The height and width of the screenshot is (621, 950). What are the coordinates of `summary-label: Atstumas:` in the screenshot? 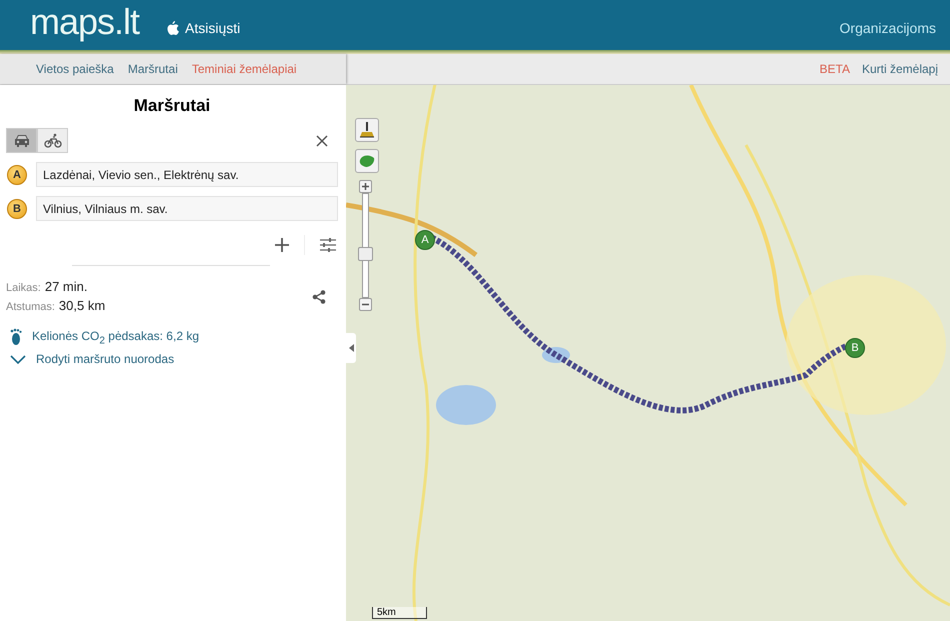 It's located at (30, 307).